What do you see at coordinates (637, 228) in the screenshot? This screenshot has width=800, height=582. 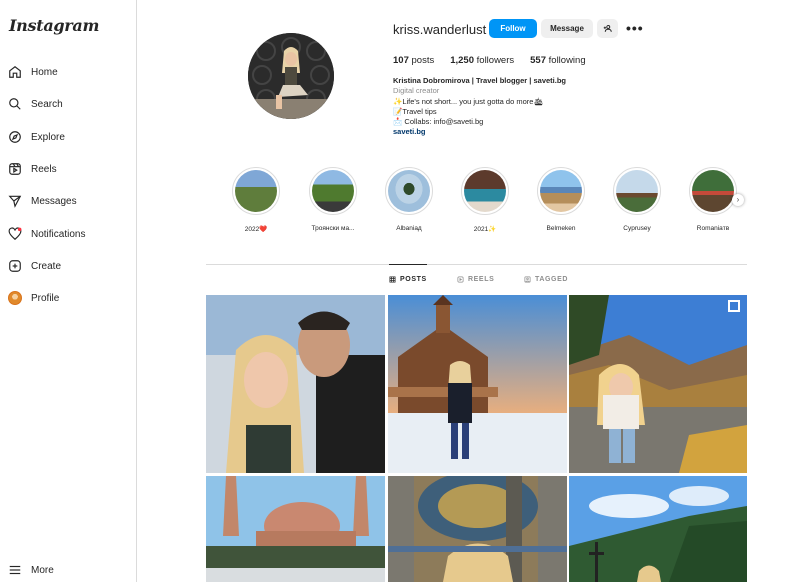 I see `highlight-label: Cyprusey` at bounding box center [637, 228].